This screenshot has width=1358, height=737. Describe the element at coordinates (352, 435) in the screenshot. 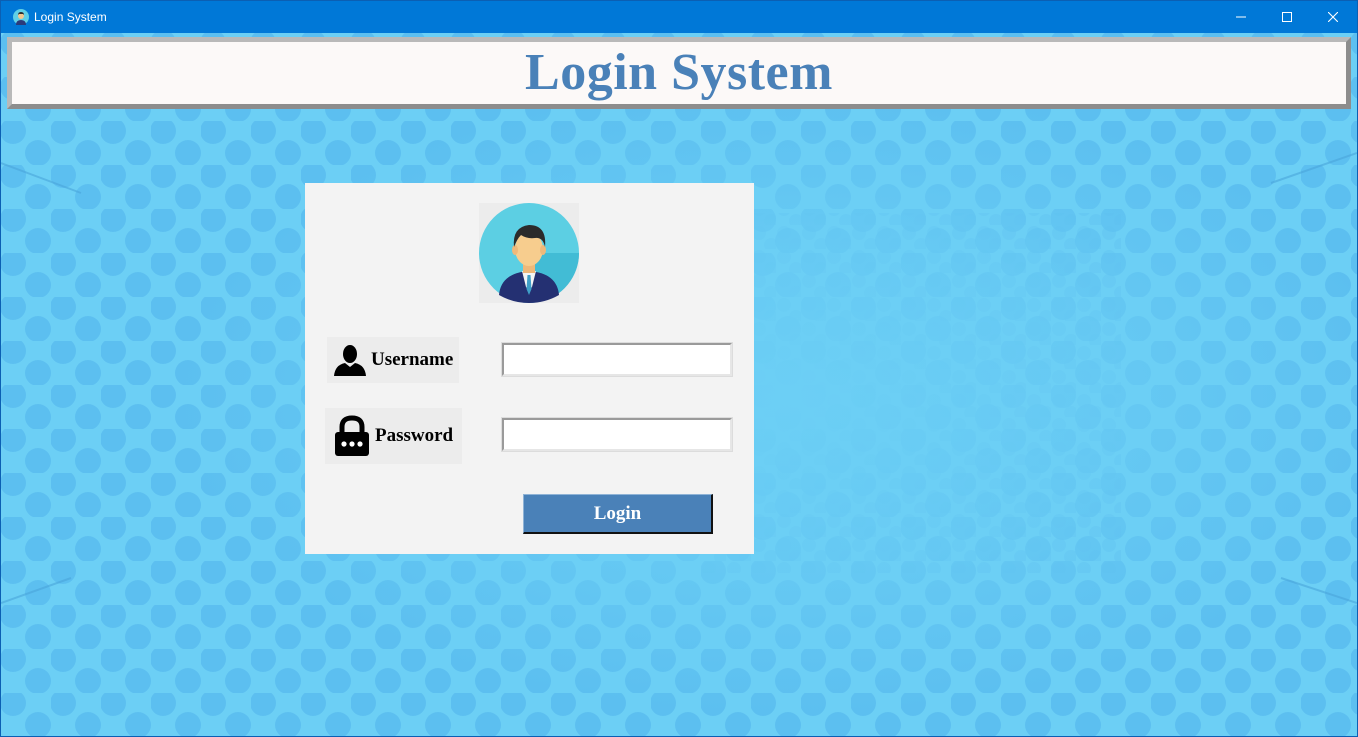

I see `padlock-icon` at that location.